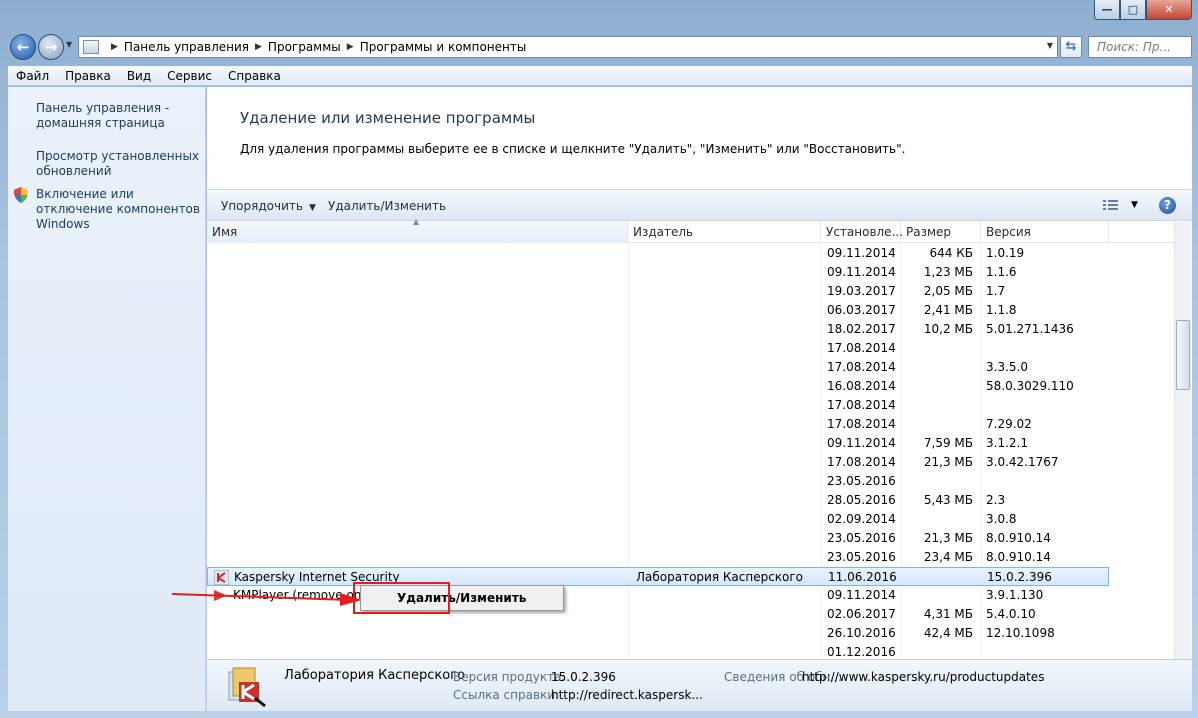 Image resolution: width=1198 pixels, height=718 pixels. Describe the element at coordinates (861, 329) in the screenshot. I see `program-installed: 18.02.2017` at that location.